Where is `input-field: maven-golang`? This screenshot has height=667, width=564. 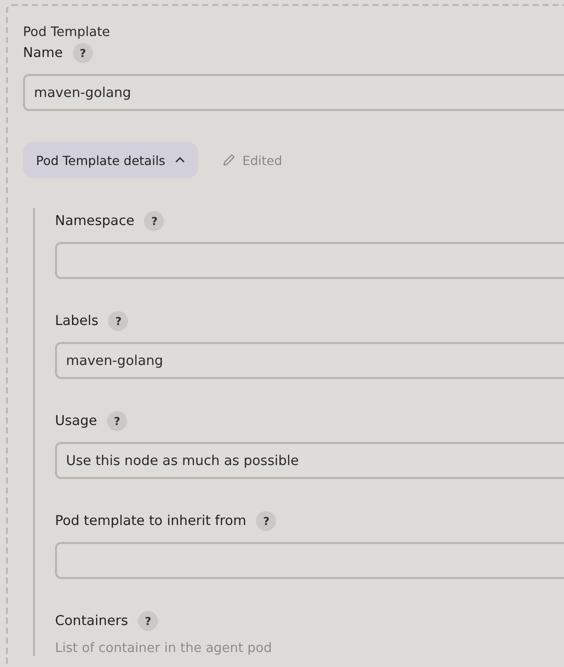 input-field: maven-golang is located at coordinates (309, 360).